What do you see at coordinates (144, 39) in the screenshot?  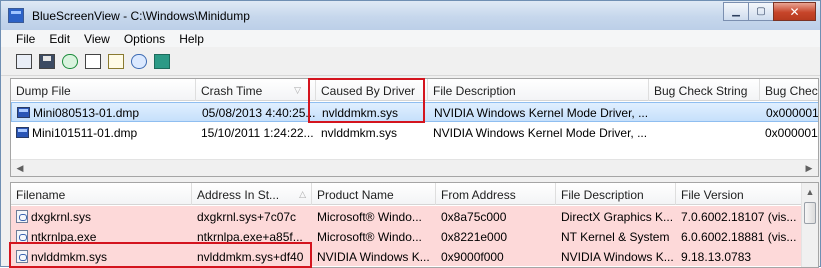 I see `menu-options: Options` at bounding box center [144, 39].